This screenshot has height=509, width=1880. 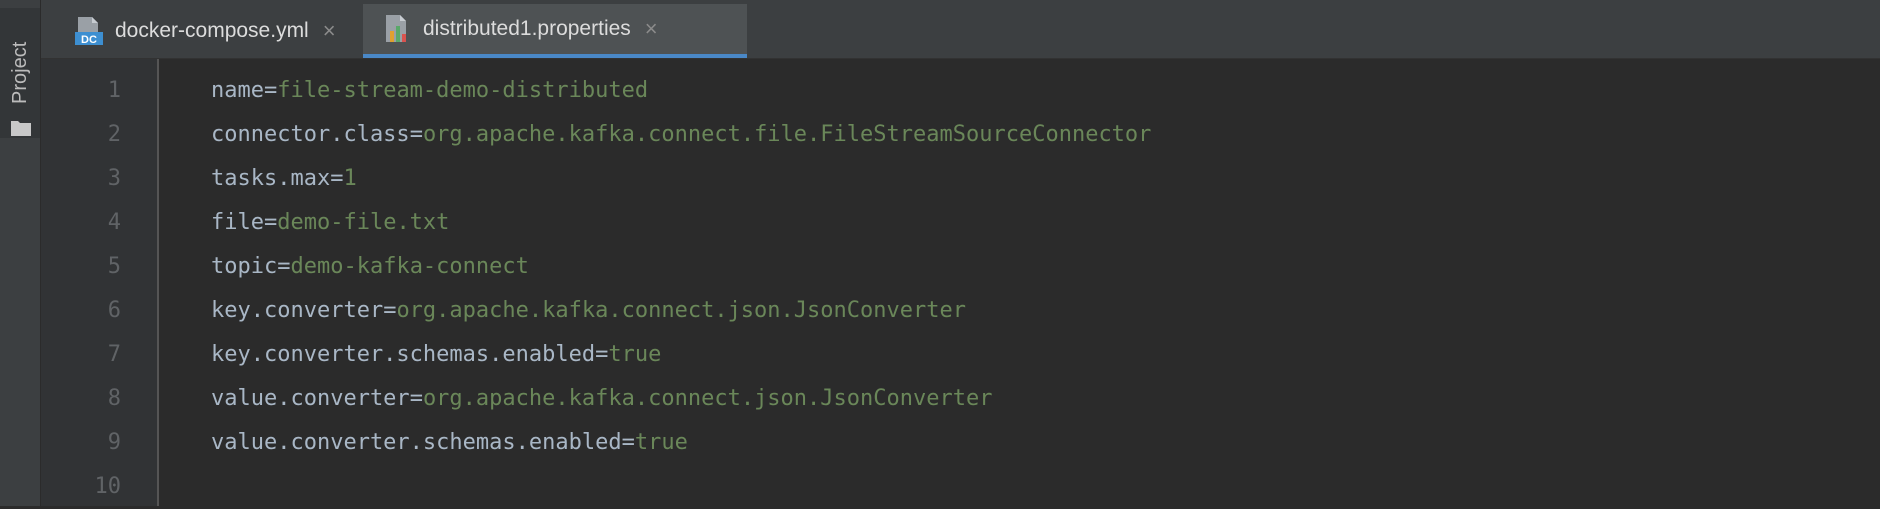 I want to click on tab-label: distributed1.properties, so click(x=527, y=28).